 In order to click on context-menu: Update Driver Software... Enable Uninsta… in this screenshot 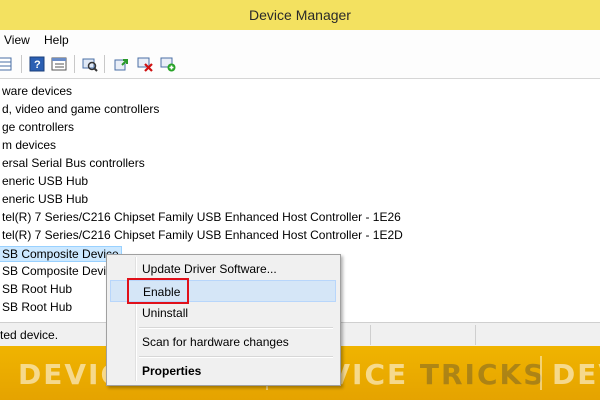, I will do `click(223, 320)`.